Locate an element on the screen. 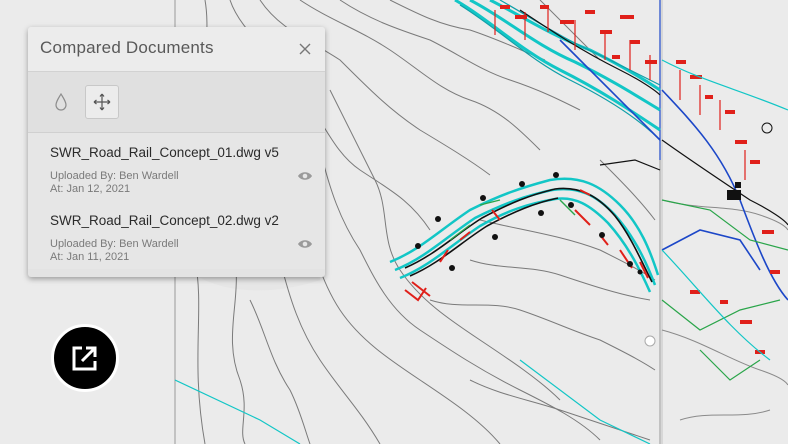 Image resolution: width=788 pixels, height=444 pixels. panel-header: Compared Documents is located at coordinates (176, 49).